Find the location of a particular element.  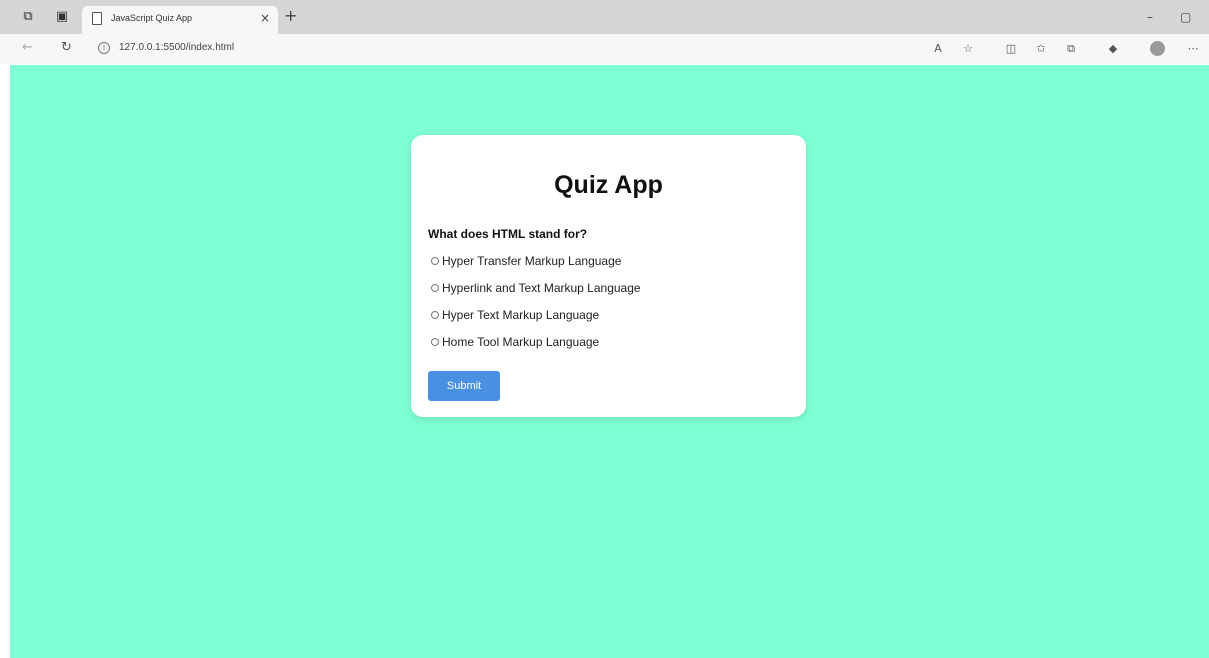

option-4: Home Tool Markup Language is located at coordinates (515, 342).